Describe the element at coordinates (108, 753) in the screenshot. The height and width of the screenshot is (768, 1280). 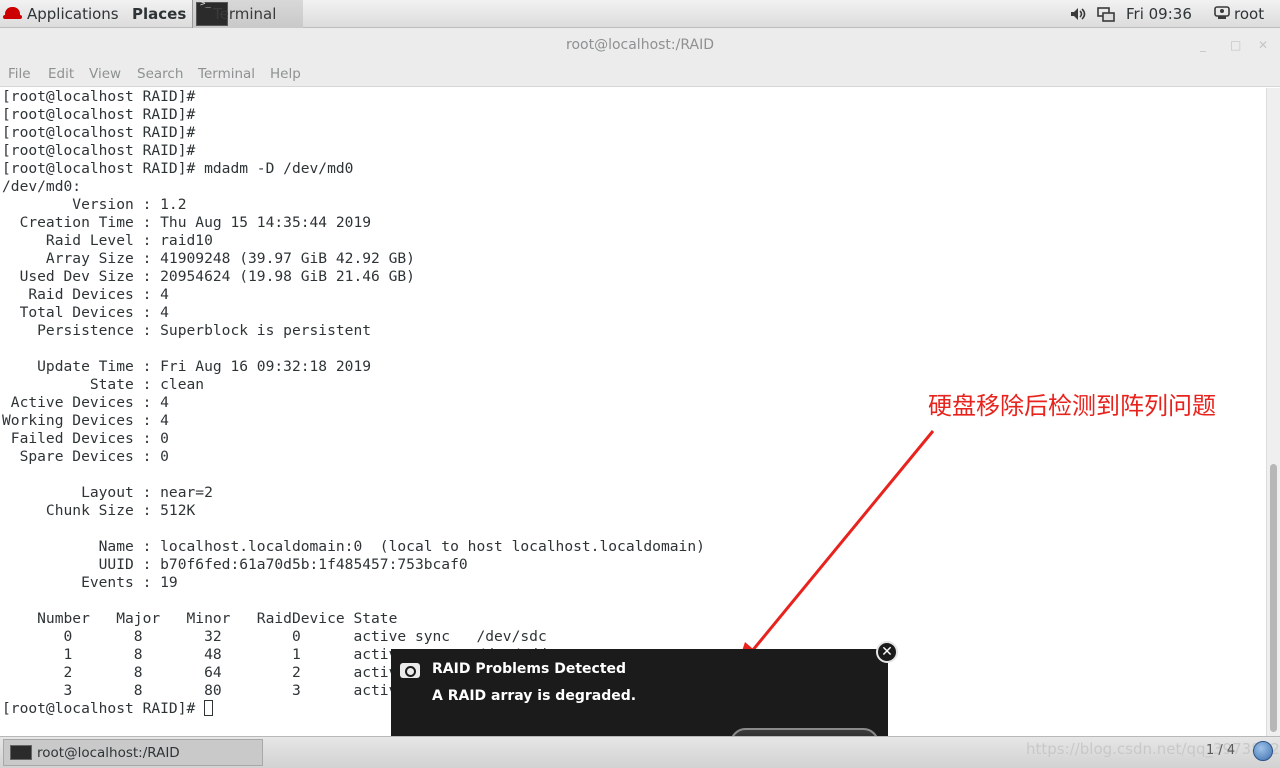
I see `taskbar-window-label: root@localhost:/RAID` at that location.